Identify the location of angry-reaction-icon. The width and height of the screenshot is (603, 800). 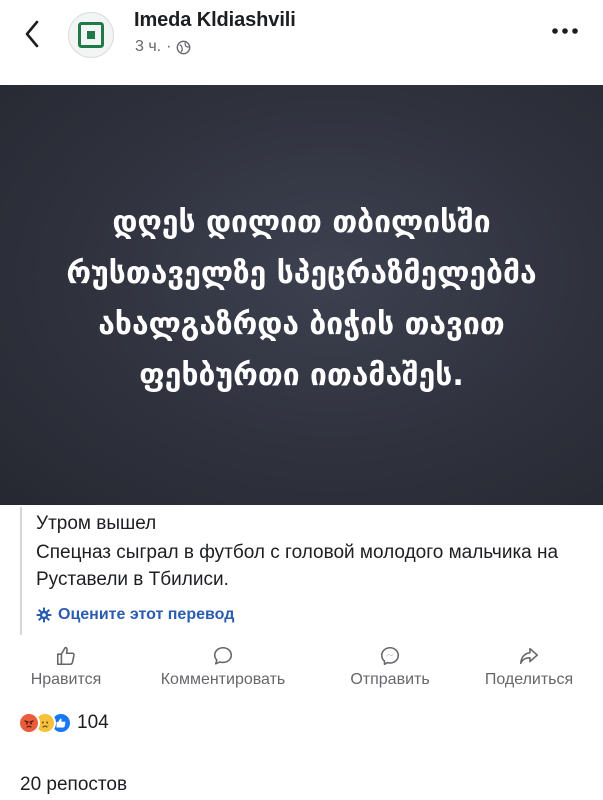
(29, 723).